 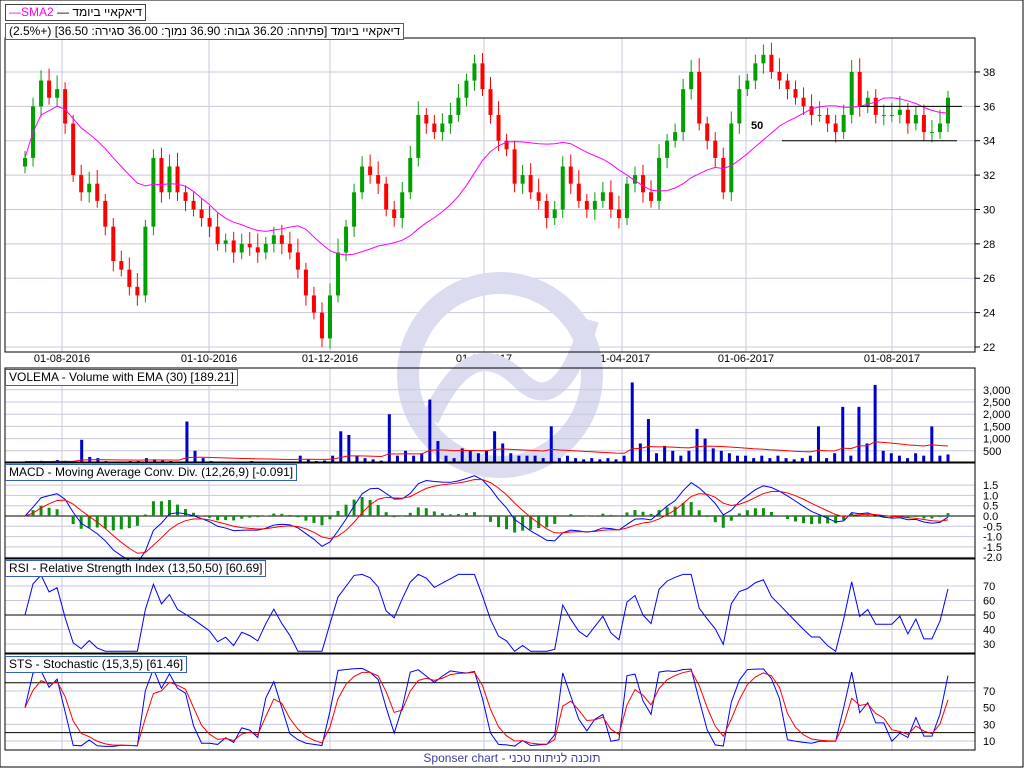 What do you see at coordinates (486, 708) in the screenshot?
I see `sts-d-line` at bounding box center [486, 708].